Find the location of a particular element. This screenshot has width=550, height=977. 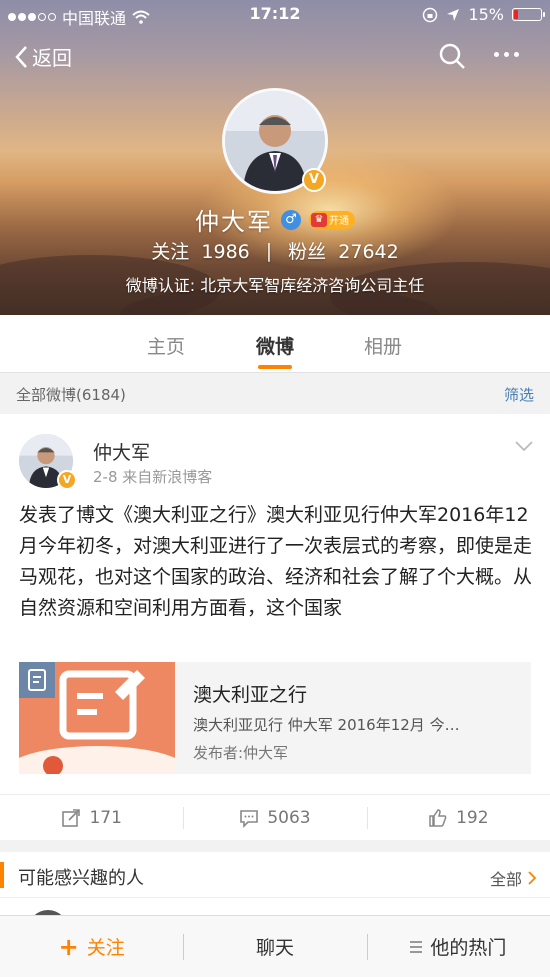

following-label: 关注 is located at coordinates (170, 252).